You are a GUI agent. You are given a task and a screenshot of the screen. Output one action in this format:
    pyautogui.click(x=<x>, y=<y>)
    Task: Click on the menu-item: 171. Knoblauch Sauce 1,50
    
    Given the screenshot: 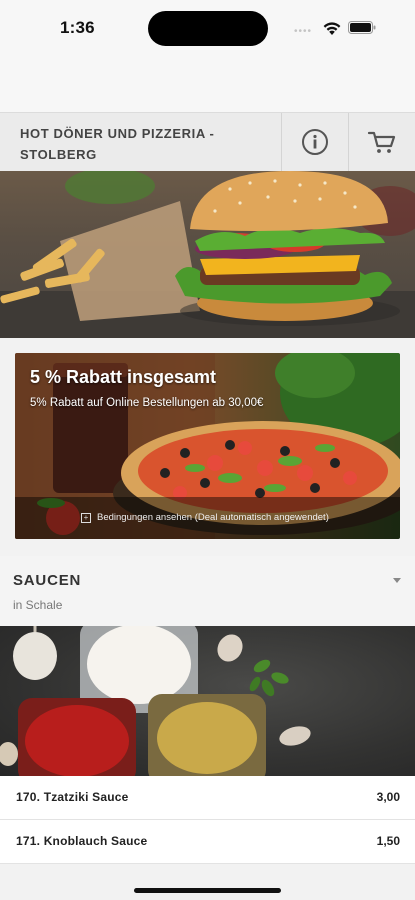 What is the action you would take?
    pyautogui.click(x=207, y=842)
    